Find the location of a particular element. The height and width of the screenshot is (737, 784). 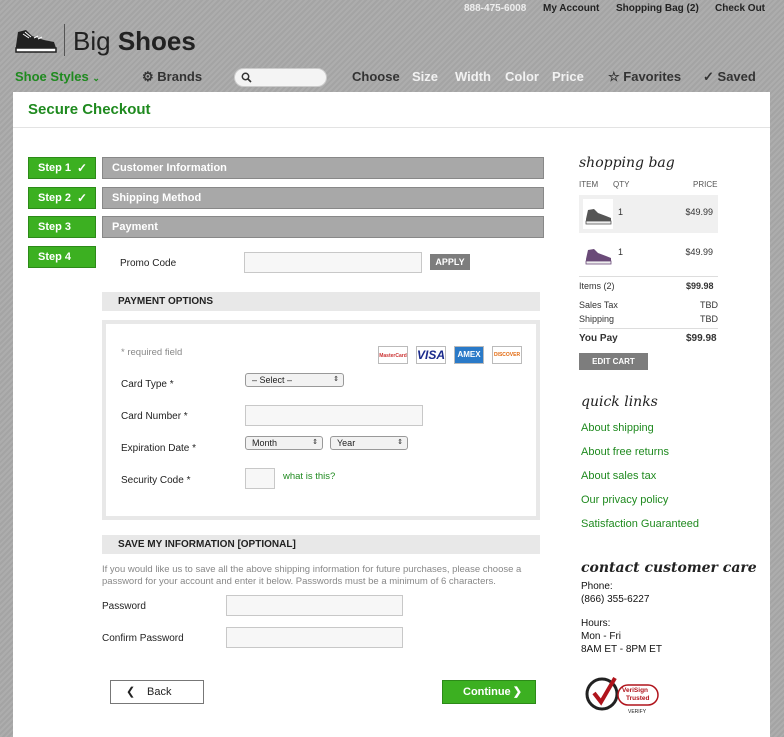

step-3-button: Step 3 is located at coordinates (62, 227).